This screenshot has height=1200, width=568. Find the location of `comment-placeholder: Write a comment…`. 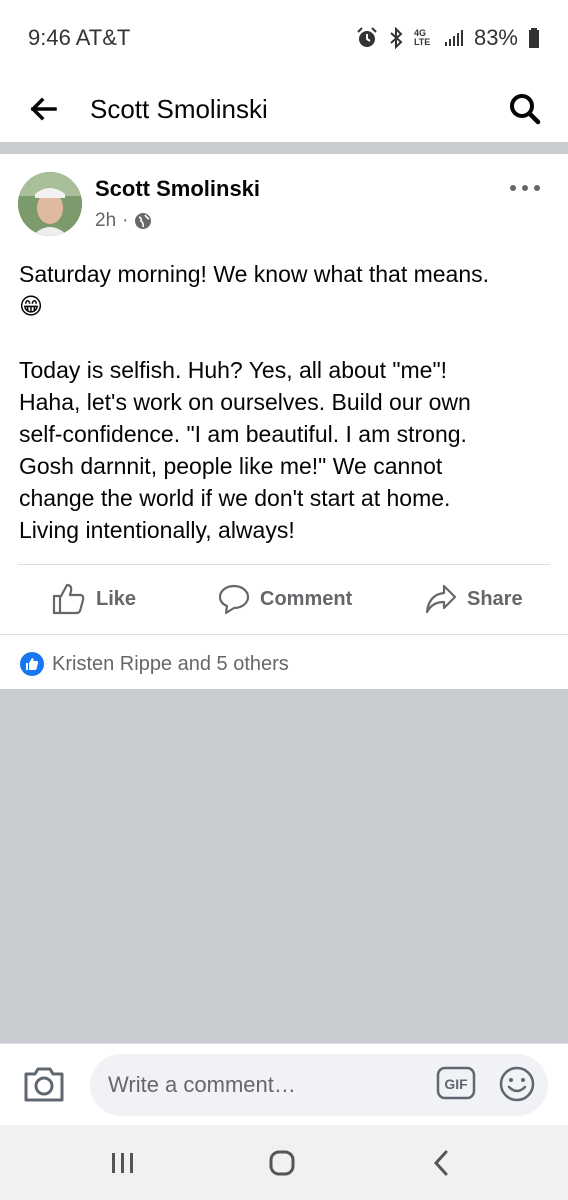

comment-placeholder: Write a comment… is located at coordinates (202, 1084).